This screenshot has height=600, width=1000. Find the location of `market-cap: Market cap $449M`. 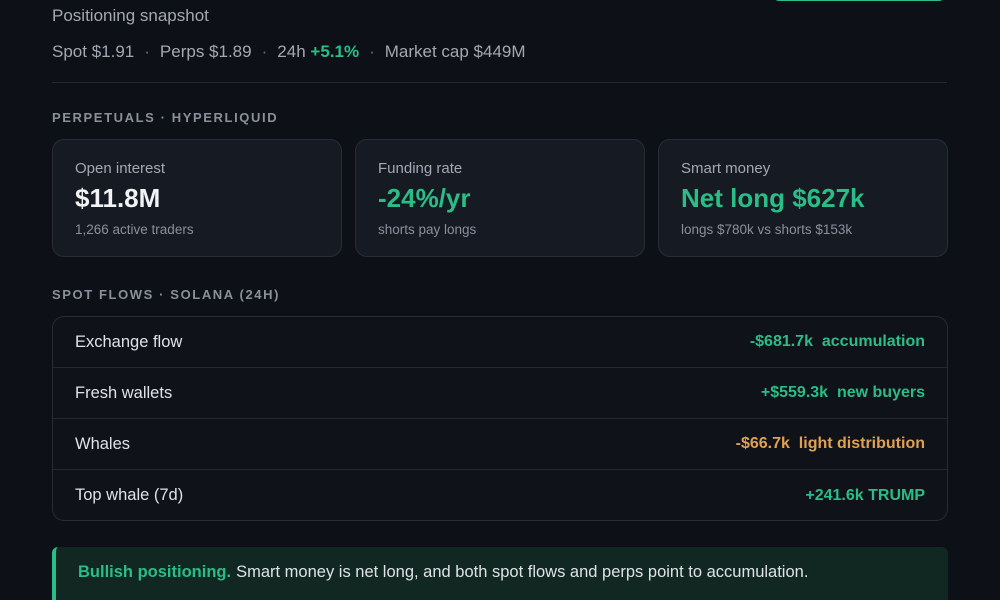

market-cap: Market cap $449M is located at coordinates (455, 51).